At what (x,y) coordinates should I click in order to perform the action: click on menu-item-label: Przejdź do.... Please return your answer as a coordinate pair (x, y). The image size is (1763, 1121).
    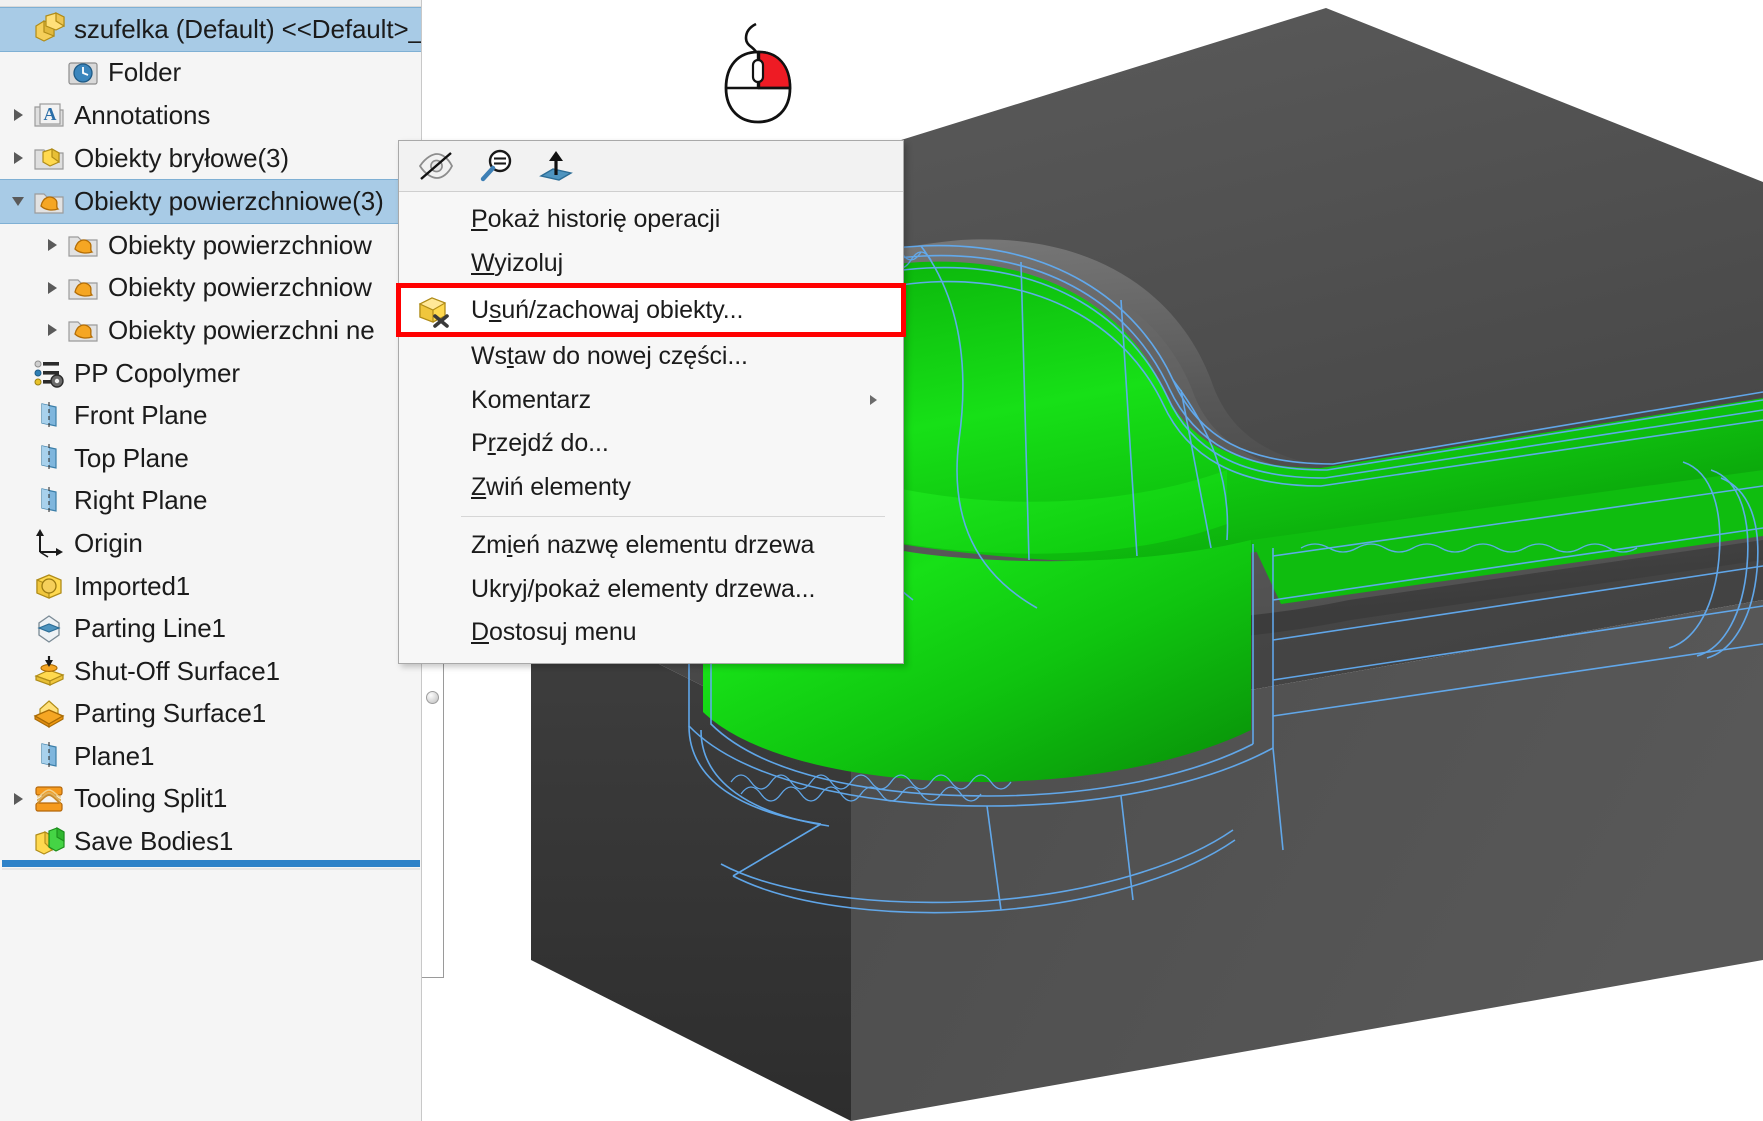
    Looking at the image, I should click on (540, 443).